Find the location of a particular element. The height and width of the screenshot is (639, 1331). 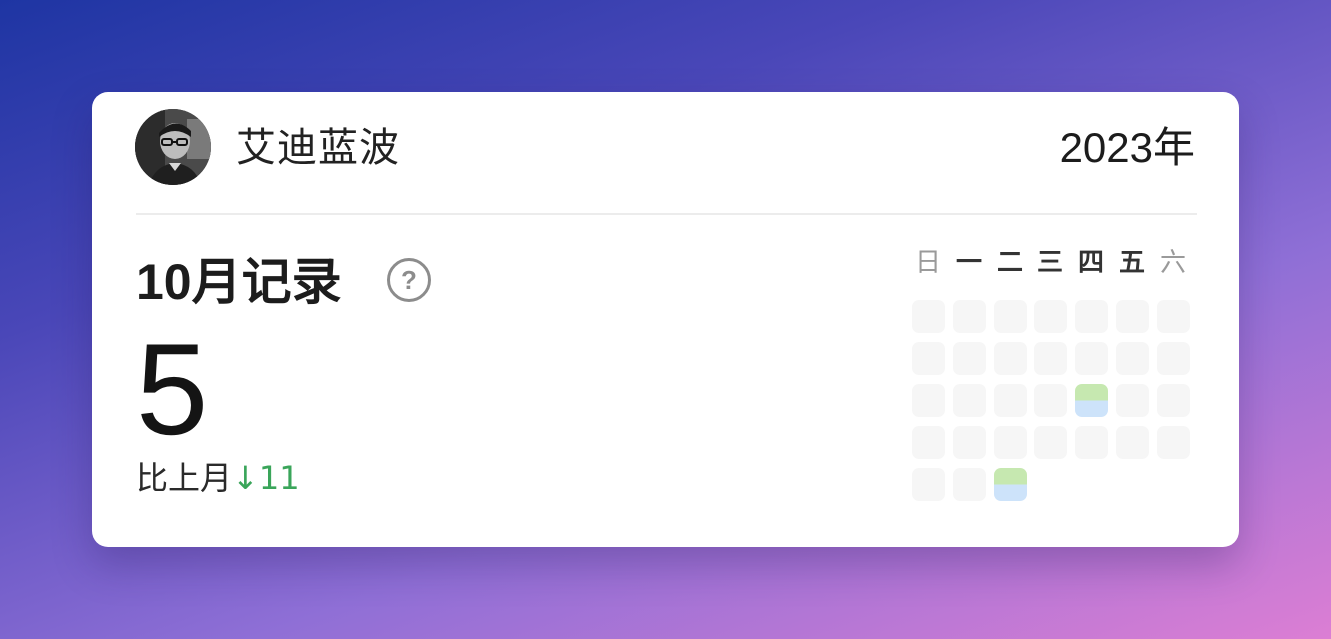

compare-delta: ↓11 is located at coordinates (266, 478).